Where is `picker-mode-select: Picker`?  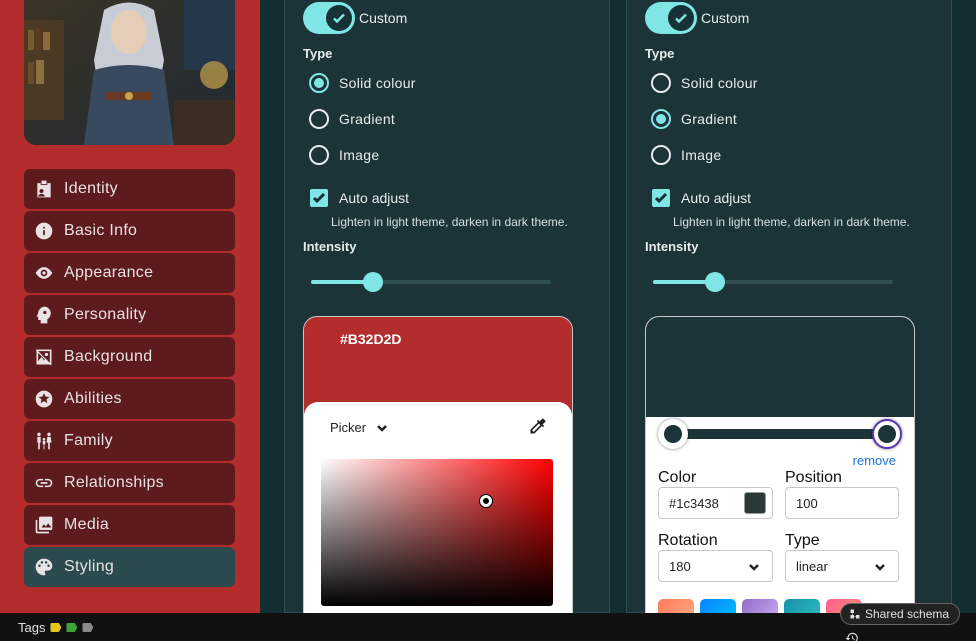
picker-mode-select: Picker is located at coordinates (359, 427).